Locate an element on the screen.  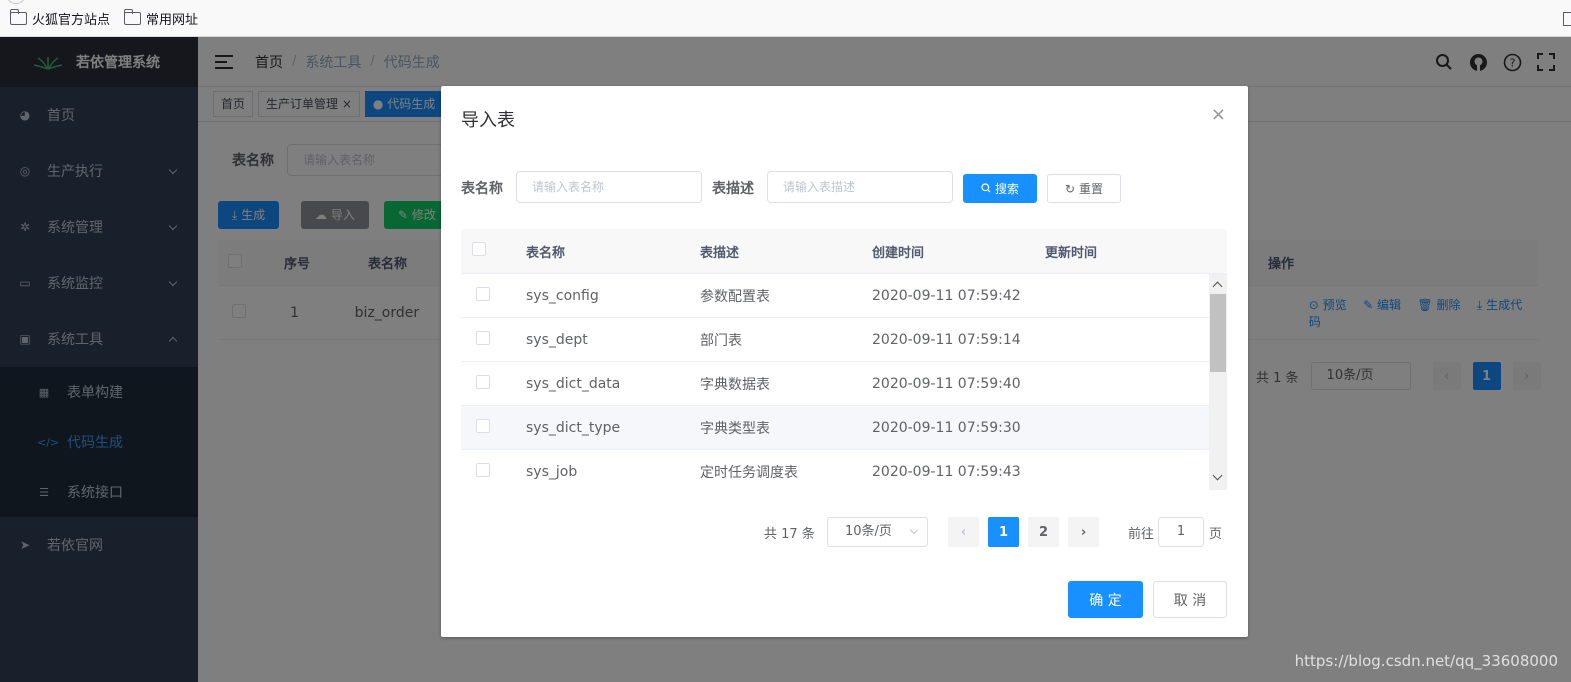
dialog-pagination: 共 17 条 10条/页 ‹ 1 2 › 前往 1 页 is located at coordinates (844, 532).